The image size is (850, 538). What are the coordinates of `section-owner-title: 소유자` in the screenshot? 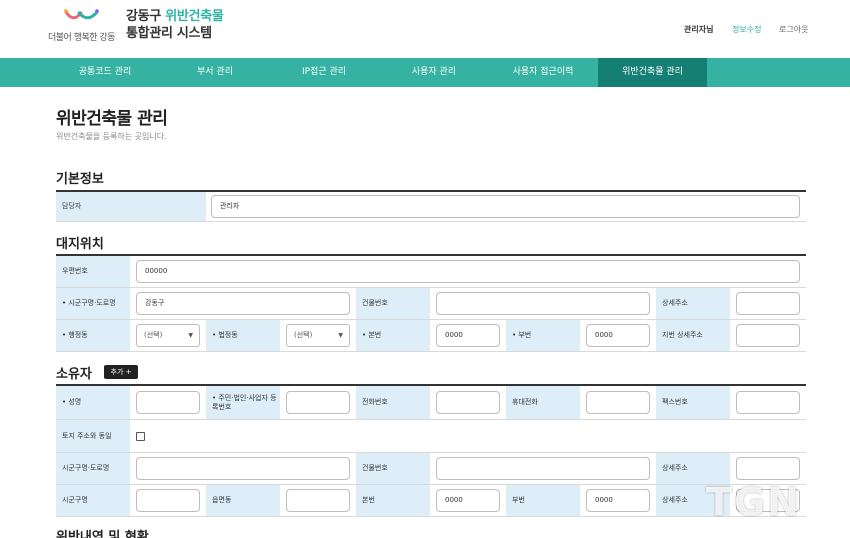 It's located at (74, 374).